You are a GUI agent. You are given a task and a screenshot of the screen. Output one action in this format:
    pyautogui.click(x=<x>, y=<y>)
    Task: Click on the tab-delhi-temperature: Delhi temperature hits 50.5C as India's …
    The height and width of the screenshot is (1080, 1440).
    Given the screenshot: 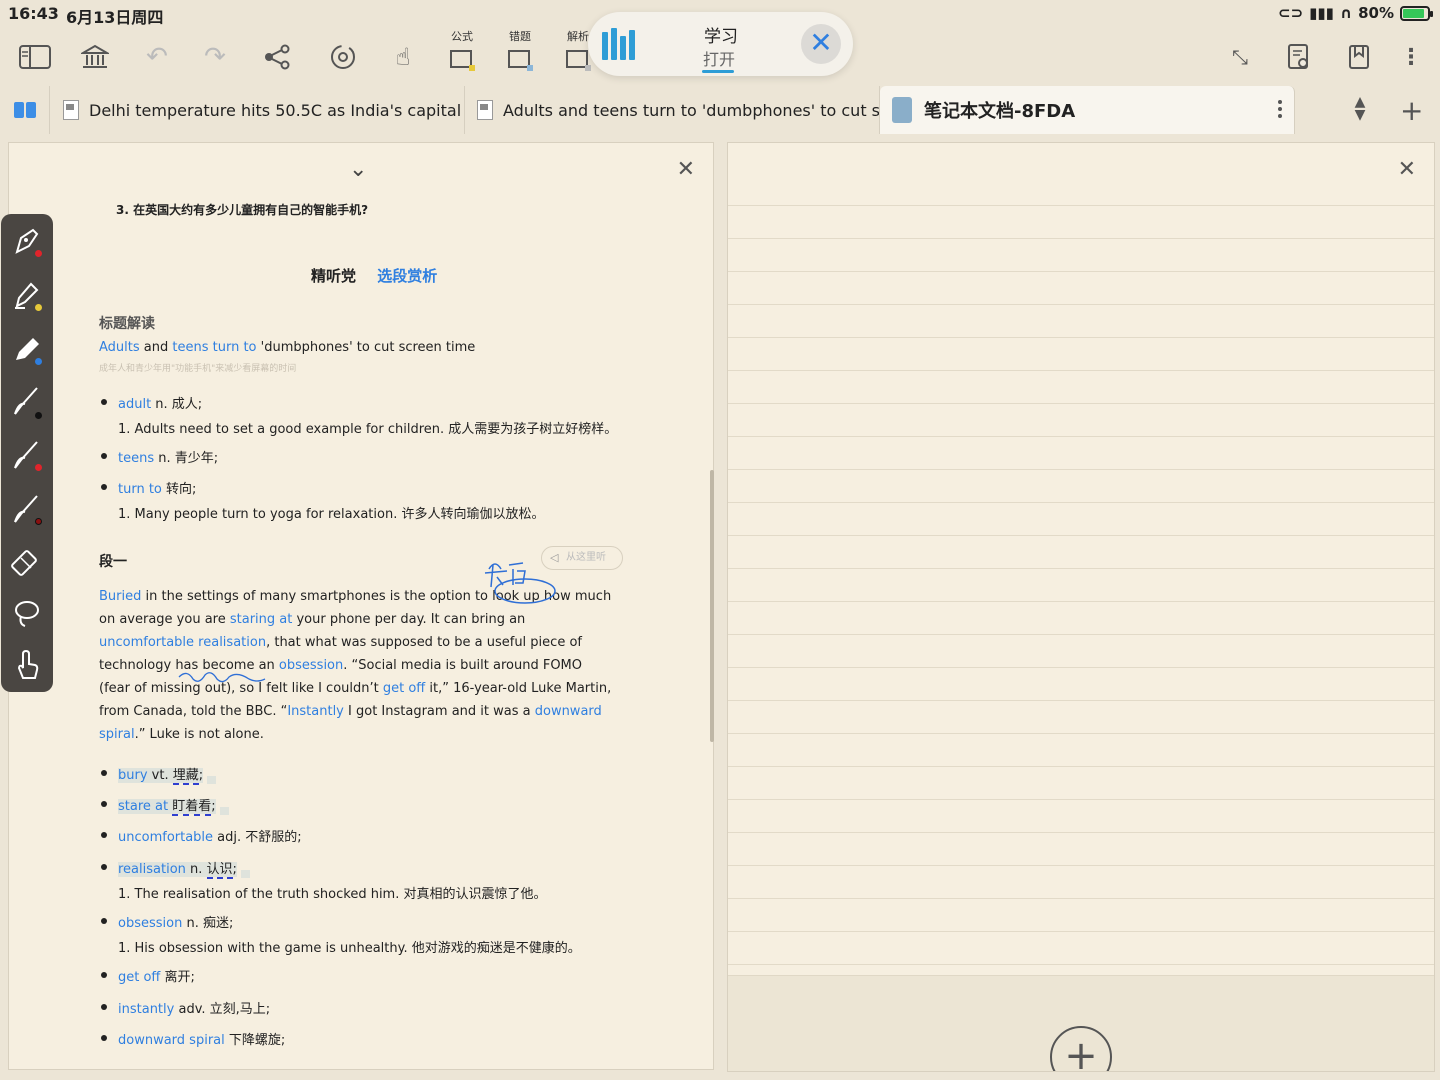 What is the action you would take?
    pyautogui.click(x=258, y=110)
    